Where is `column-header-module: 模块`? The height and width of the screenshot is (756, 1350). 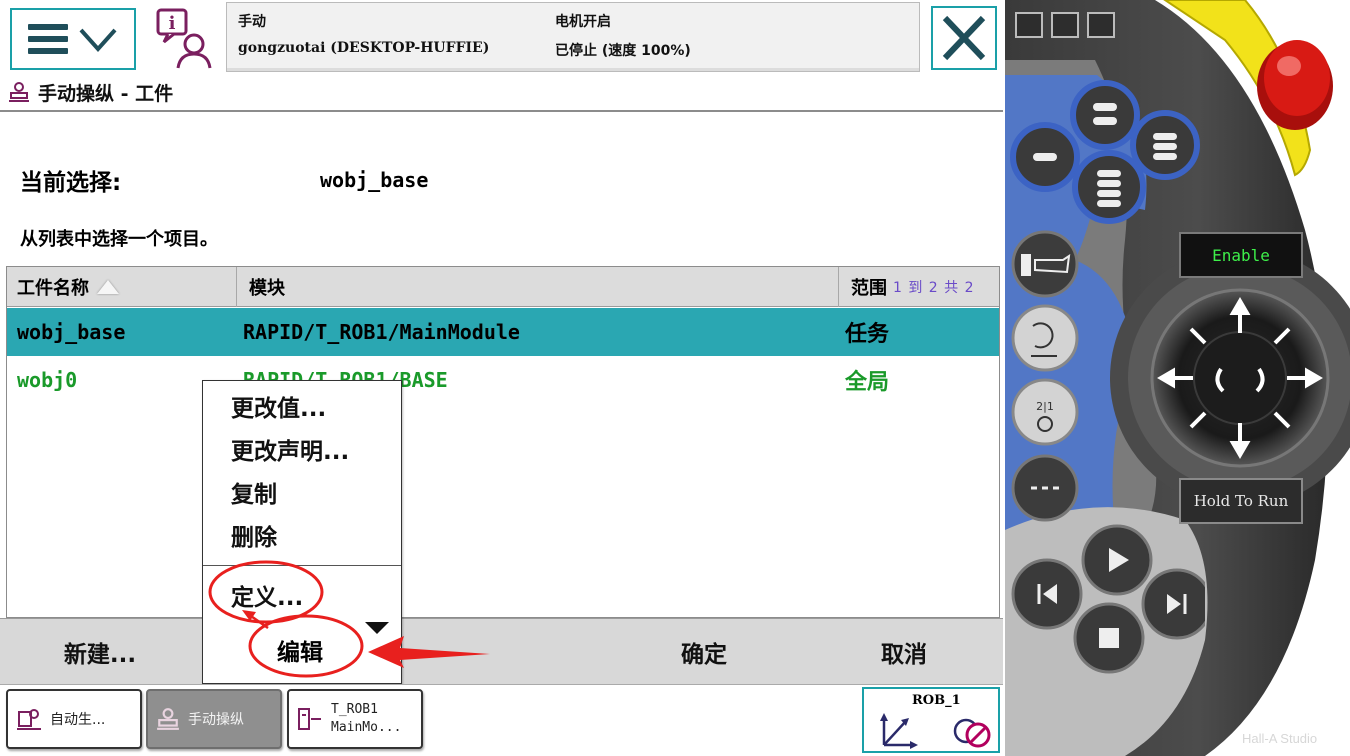
column-header-module: 模块 is located at coordinates (538, 287).